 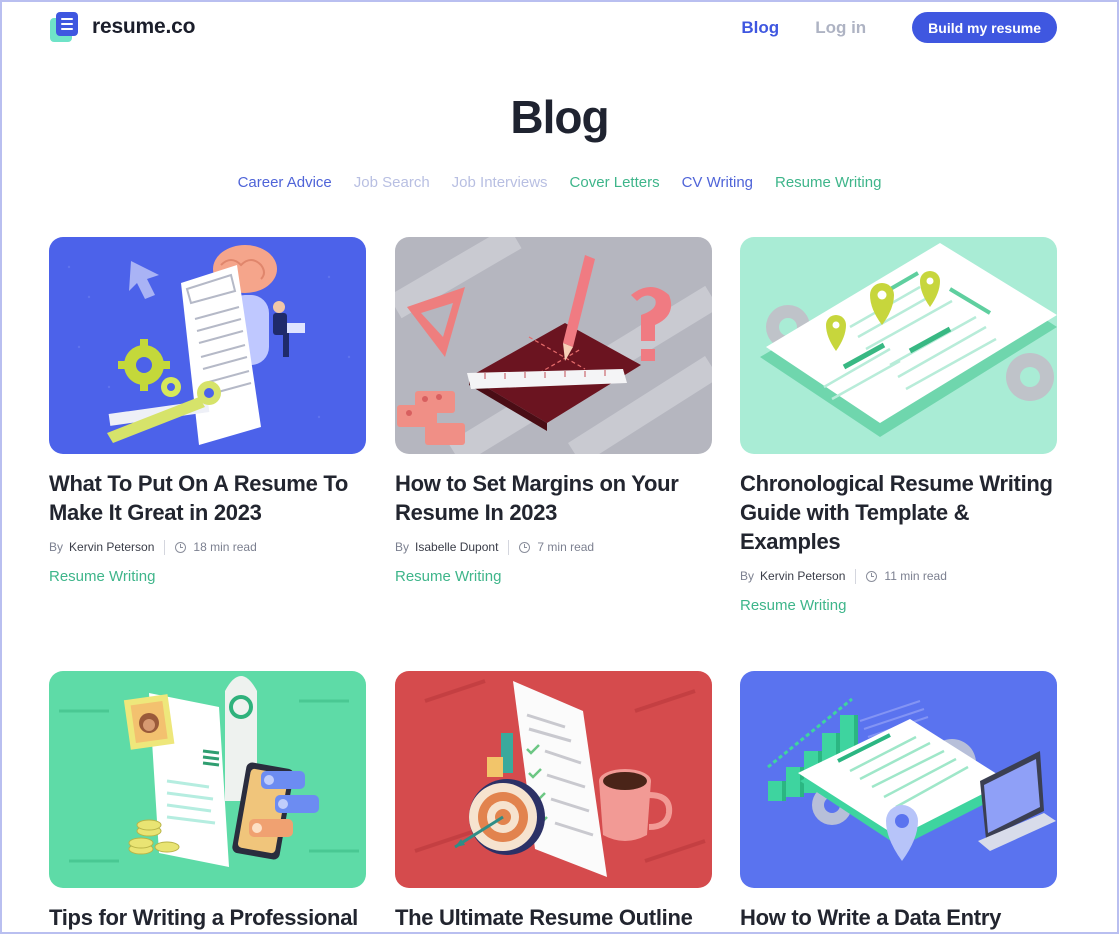 What do you see at coordinates (898, 779) in the screenshot?
I see `bar-chart-laptop-illustration` at bounding box center [898, 779].